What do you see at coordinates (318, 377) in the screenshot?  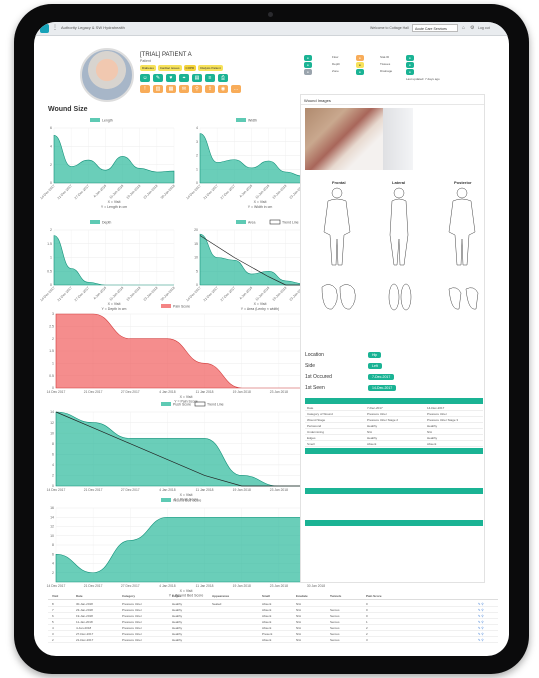 I see `occurred-label: 1st Occured` at bounding box center [318, 377].